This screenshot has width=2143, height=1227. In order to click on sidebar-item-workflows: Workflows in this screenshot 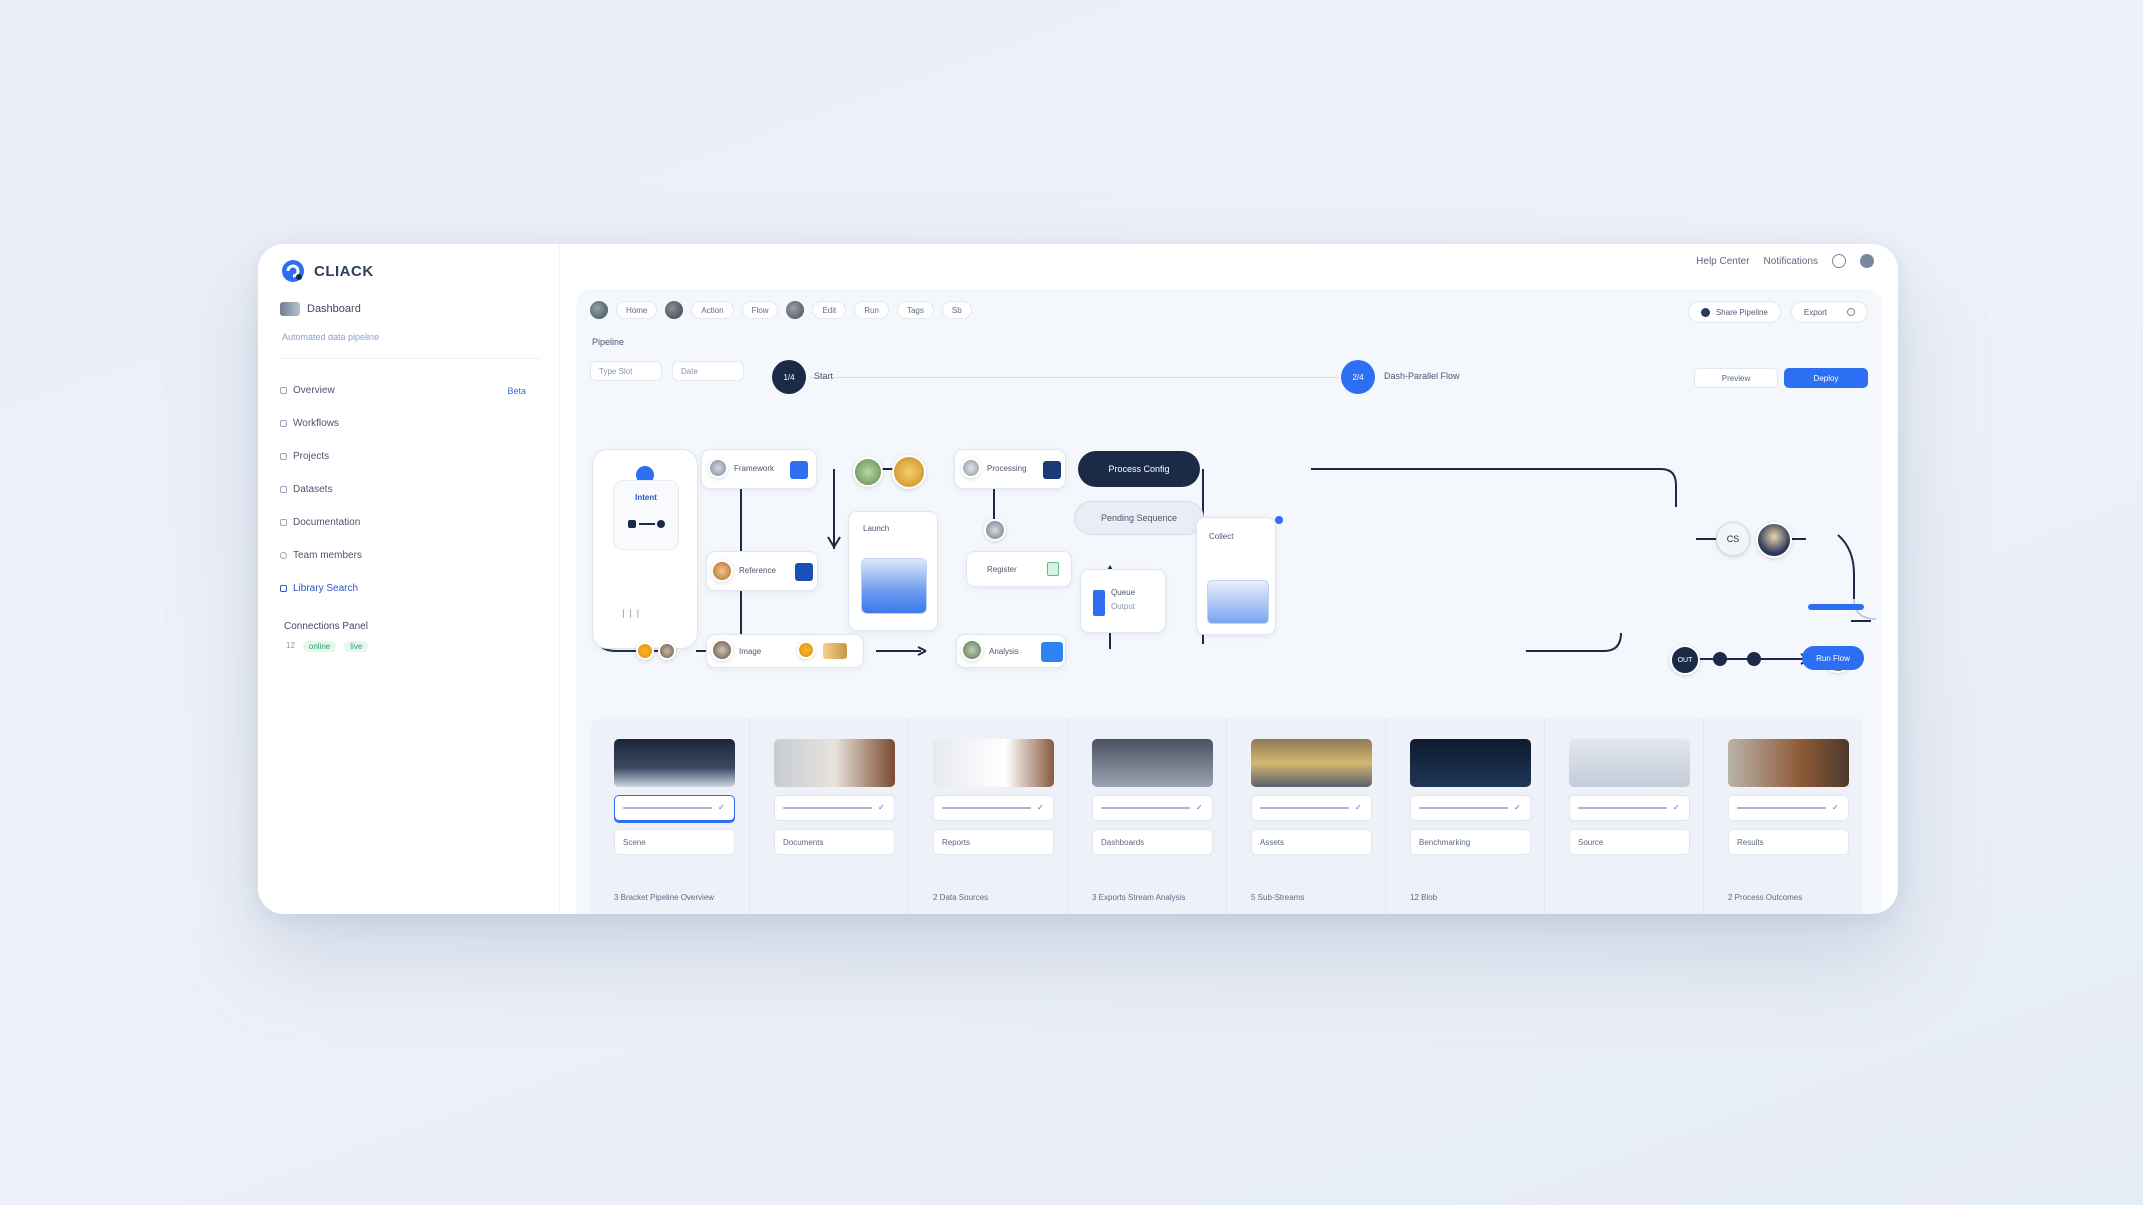, I will do `click(409, 423)`.